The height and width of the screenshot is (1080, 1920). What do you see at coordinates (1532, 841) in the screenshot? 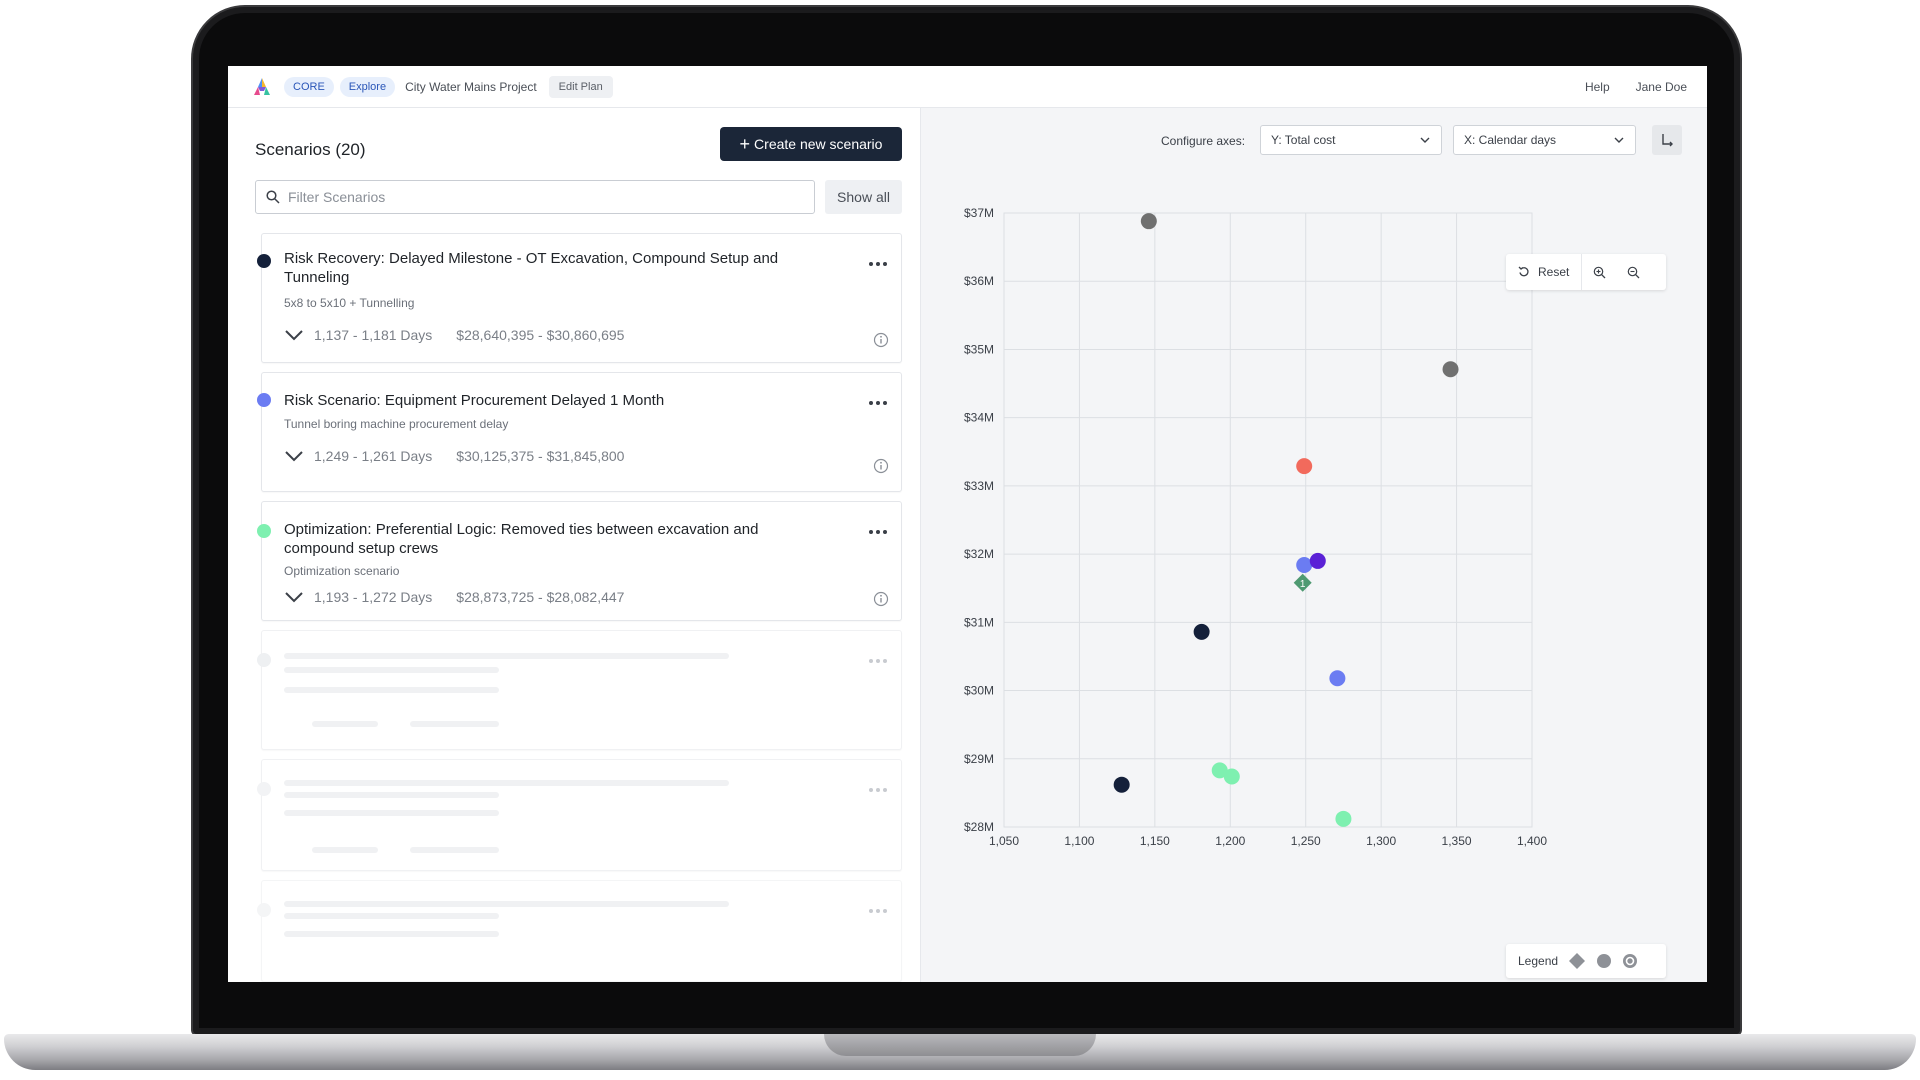
I see `x-tick-label: 1,400` at bounding box center [1532, 841].